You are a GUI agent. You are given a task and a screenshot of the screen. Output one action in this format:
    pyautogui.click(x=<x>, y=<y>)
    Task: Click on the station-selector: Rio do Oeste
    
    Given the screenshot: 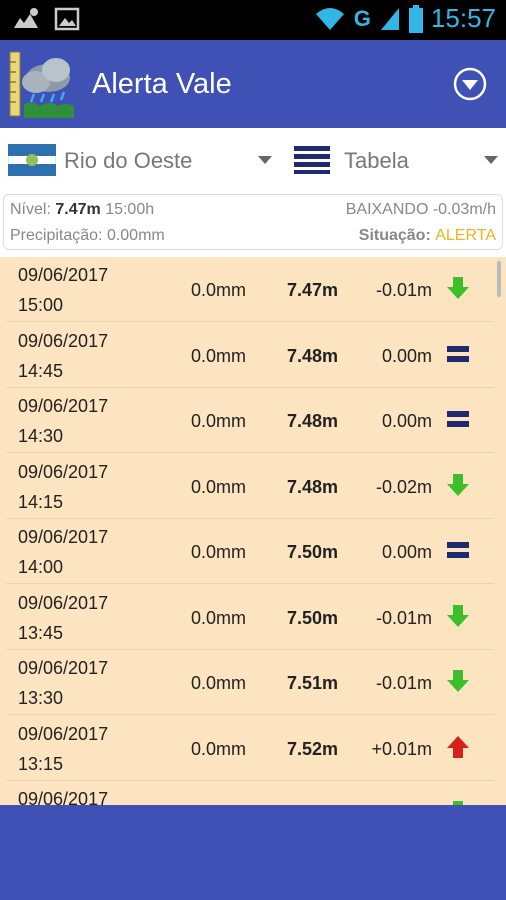 What is the action you would take?
    pyautogui.click(x=142, y=160)
    